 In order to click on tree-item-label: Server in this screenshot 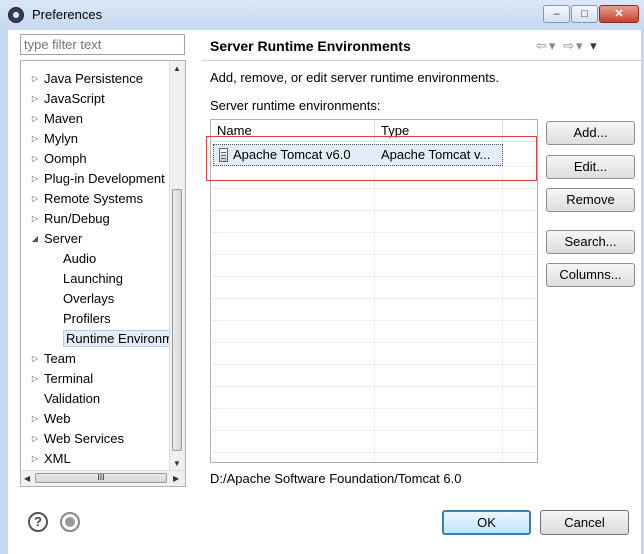, I will do `click(63, 238)`.